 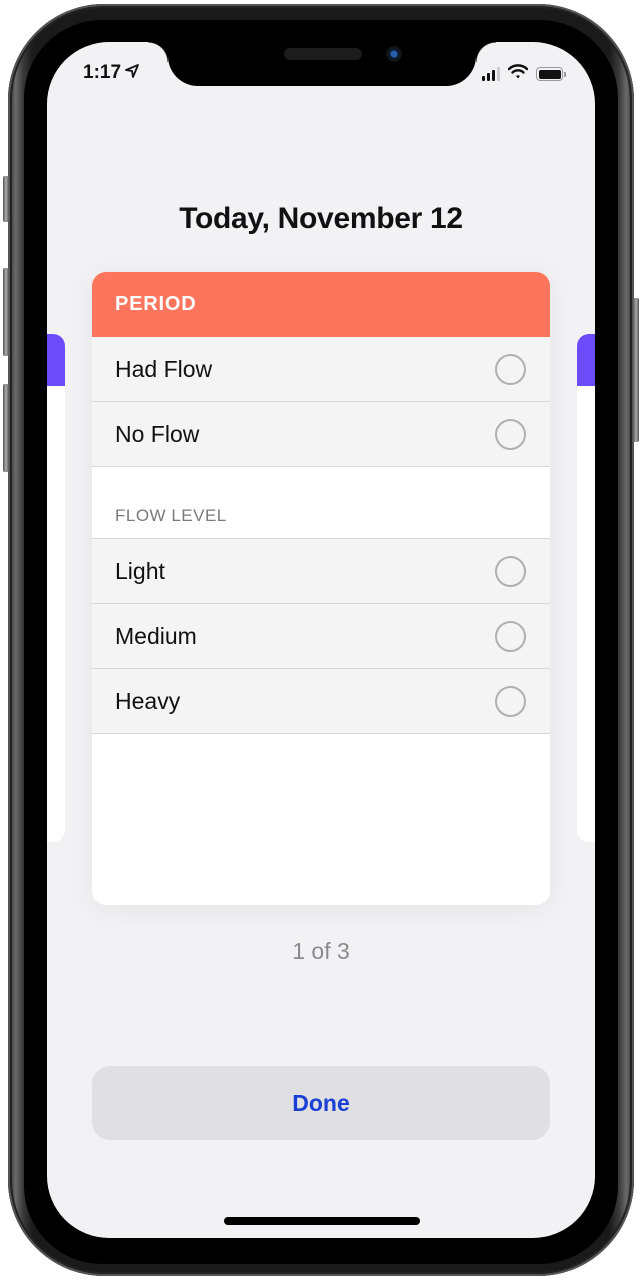 What do you see at coordinates (321, 701) in the screenshot?
I see `option-heavy: Heavy` at bounding box center [321, 701].